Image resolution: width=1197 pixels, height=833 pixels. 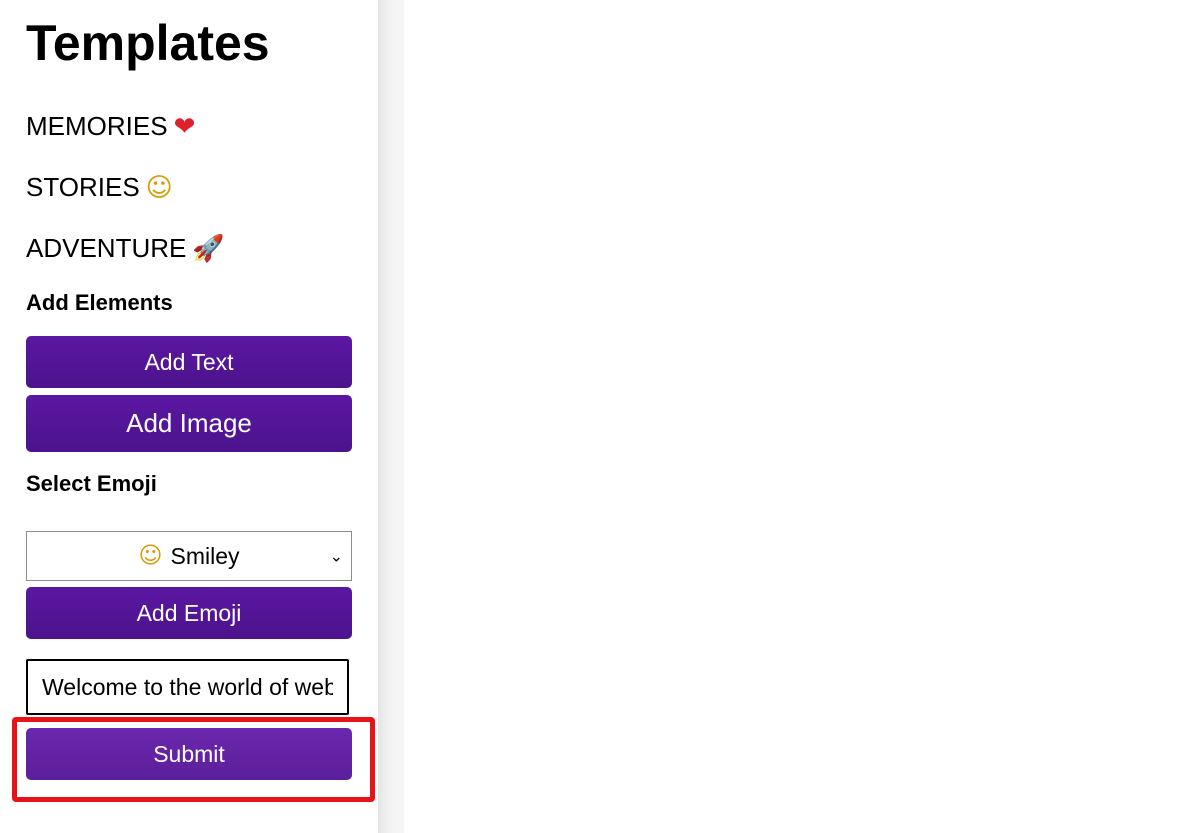 I want to click on add-image-button: Add Image, so click(x=189, y=423).